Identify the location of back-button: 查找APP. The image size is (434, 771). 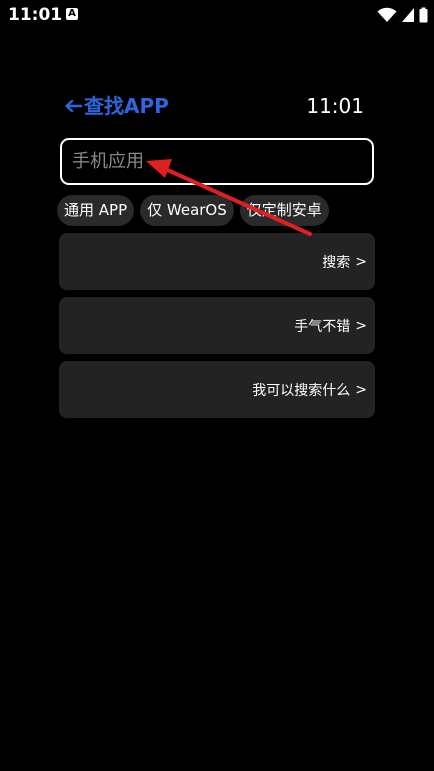
(116, 106).